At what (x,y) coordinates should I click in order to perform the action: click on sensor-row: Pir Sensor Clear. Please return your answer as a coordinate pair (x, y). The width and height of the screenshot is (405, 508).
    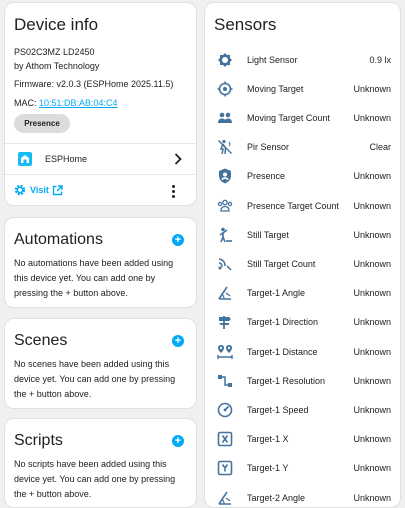
    Looking at the image, I should click on (302, 147).